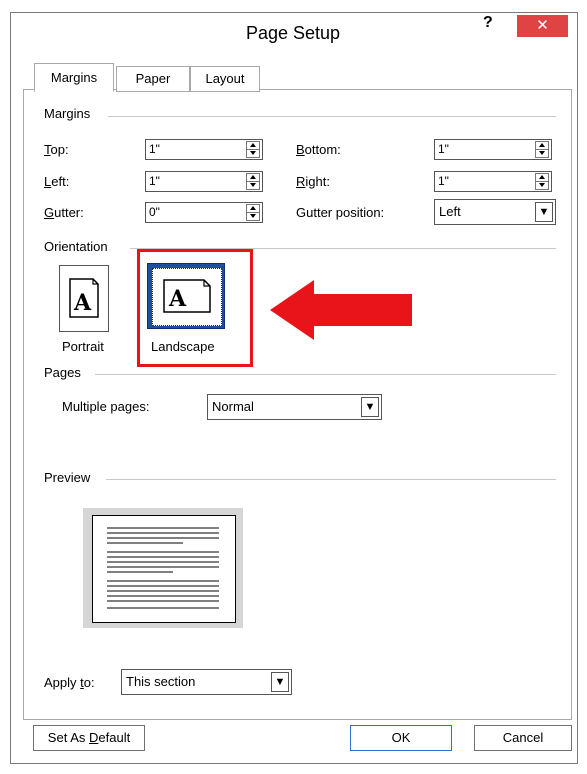  Describe the element at coordinates (161, 681) in the screenshot. I see `apply-to-value: This section` at that location.